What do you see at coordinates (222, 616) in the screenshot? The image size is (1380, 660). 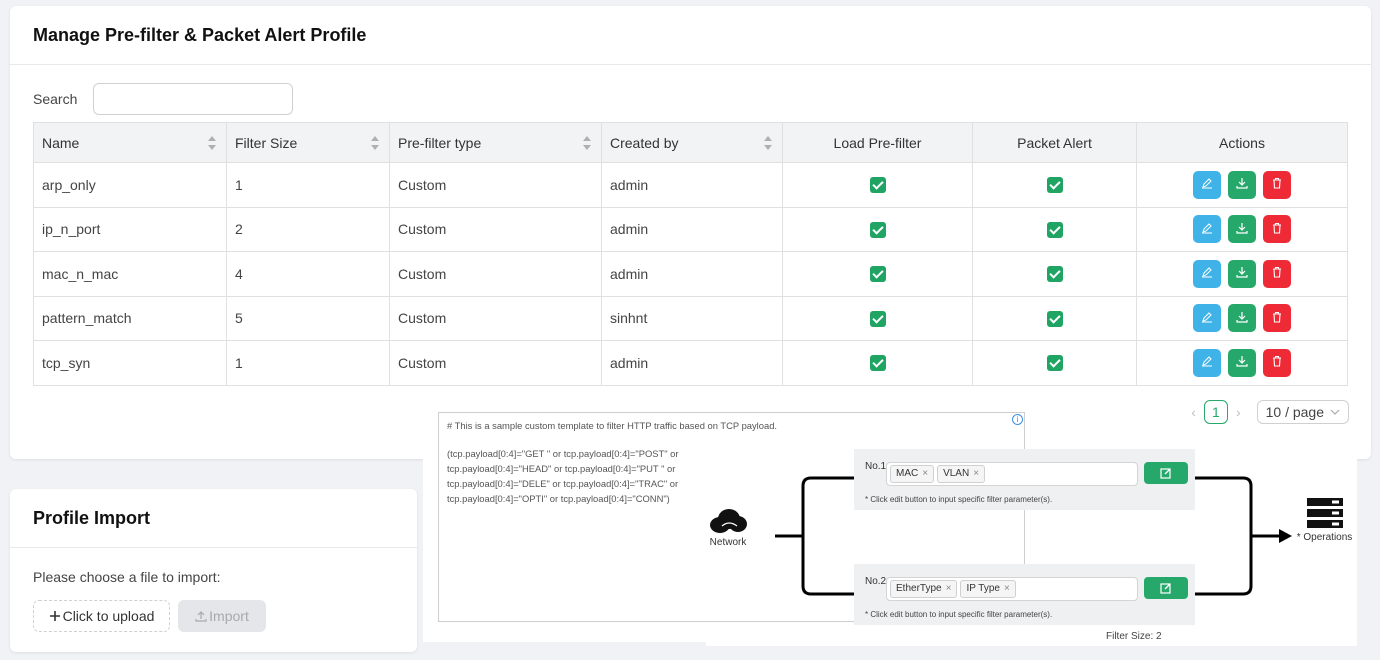 I see `import-button: Import` at bounding box center [222, 616].